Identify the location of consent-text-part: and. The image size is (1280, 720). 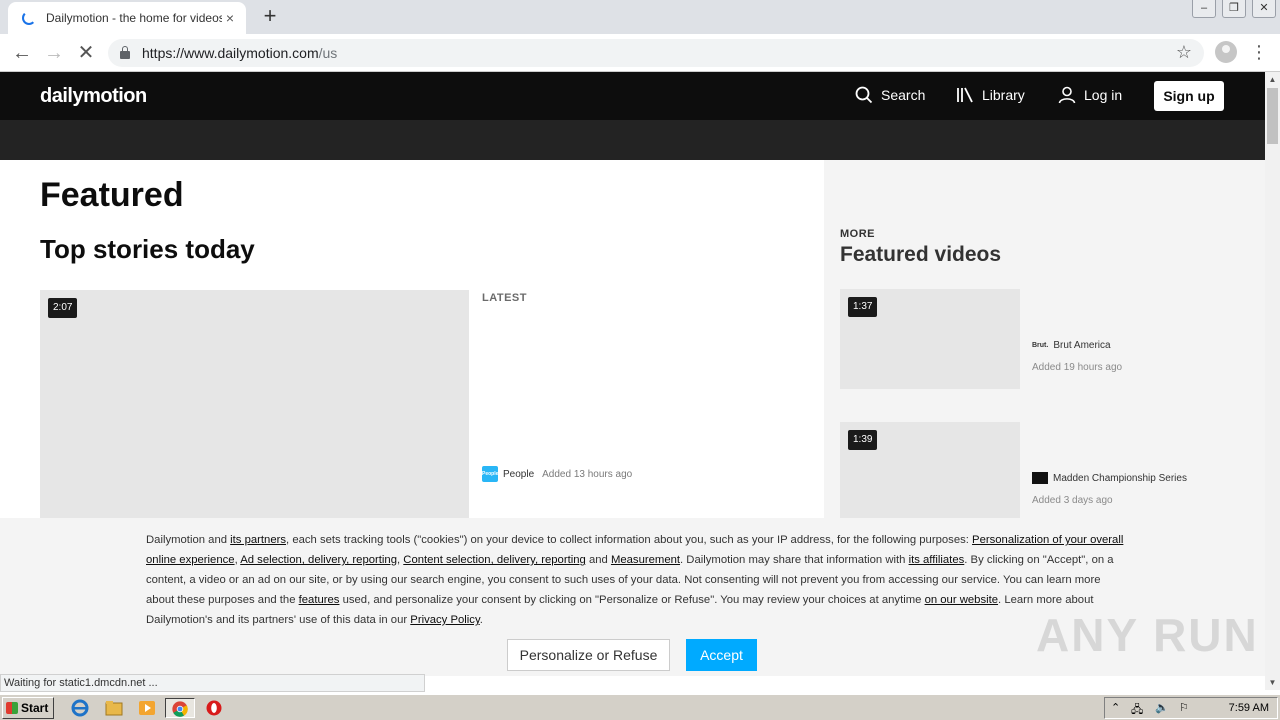
(598, 560).